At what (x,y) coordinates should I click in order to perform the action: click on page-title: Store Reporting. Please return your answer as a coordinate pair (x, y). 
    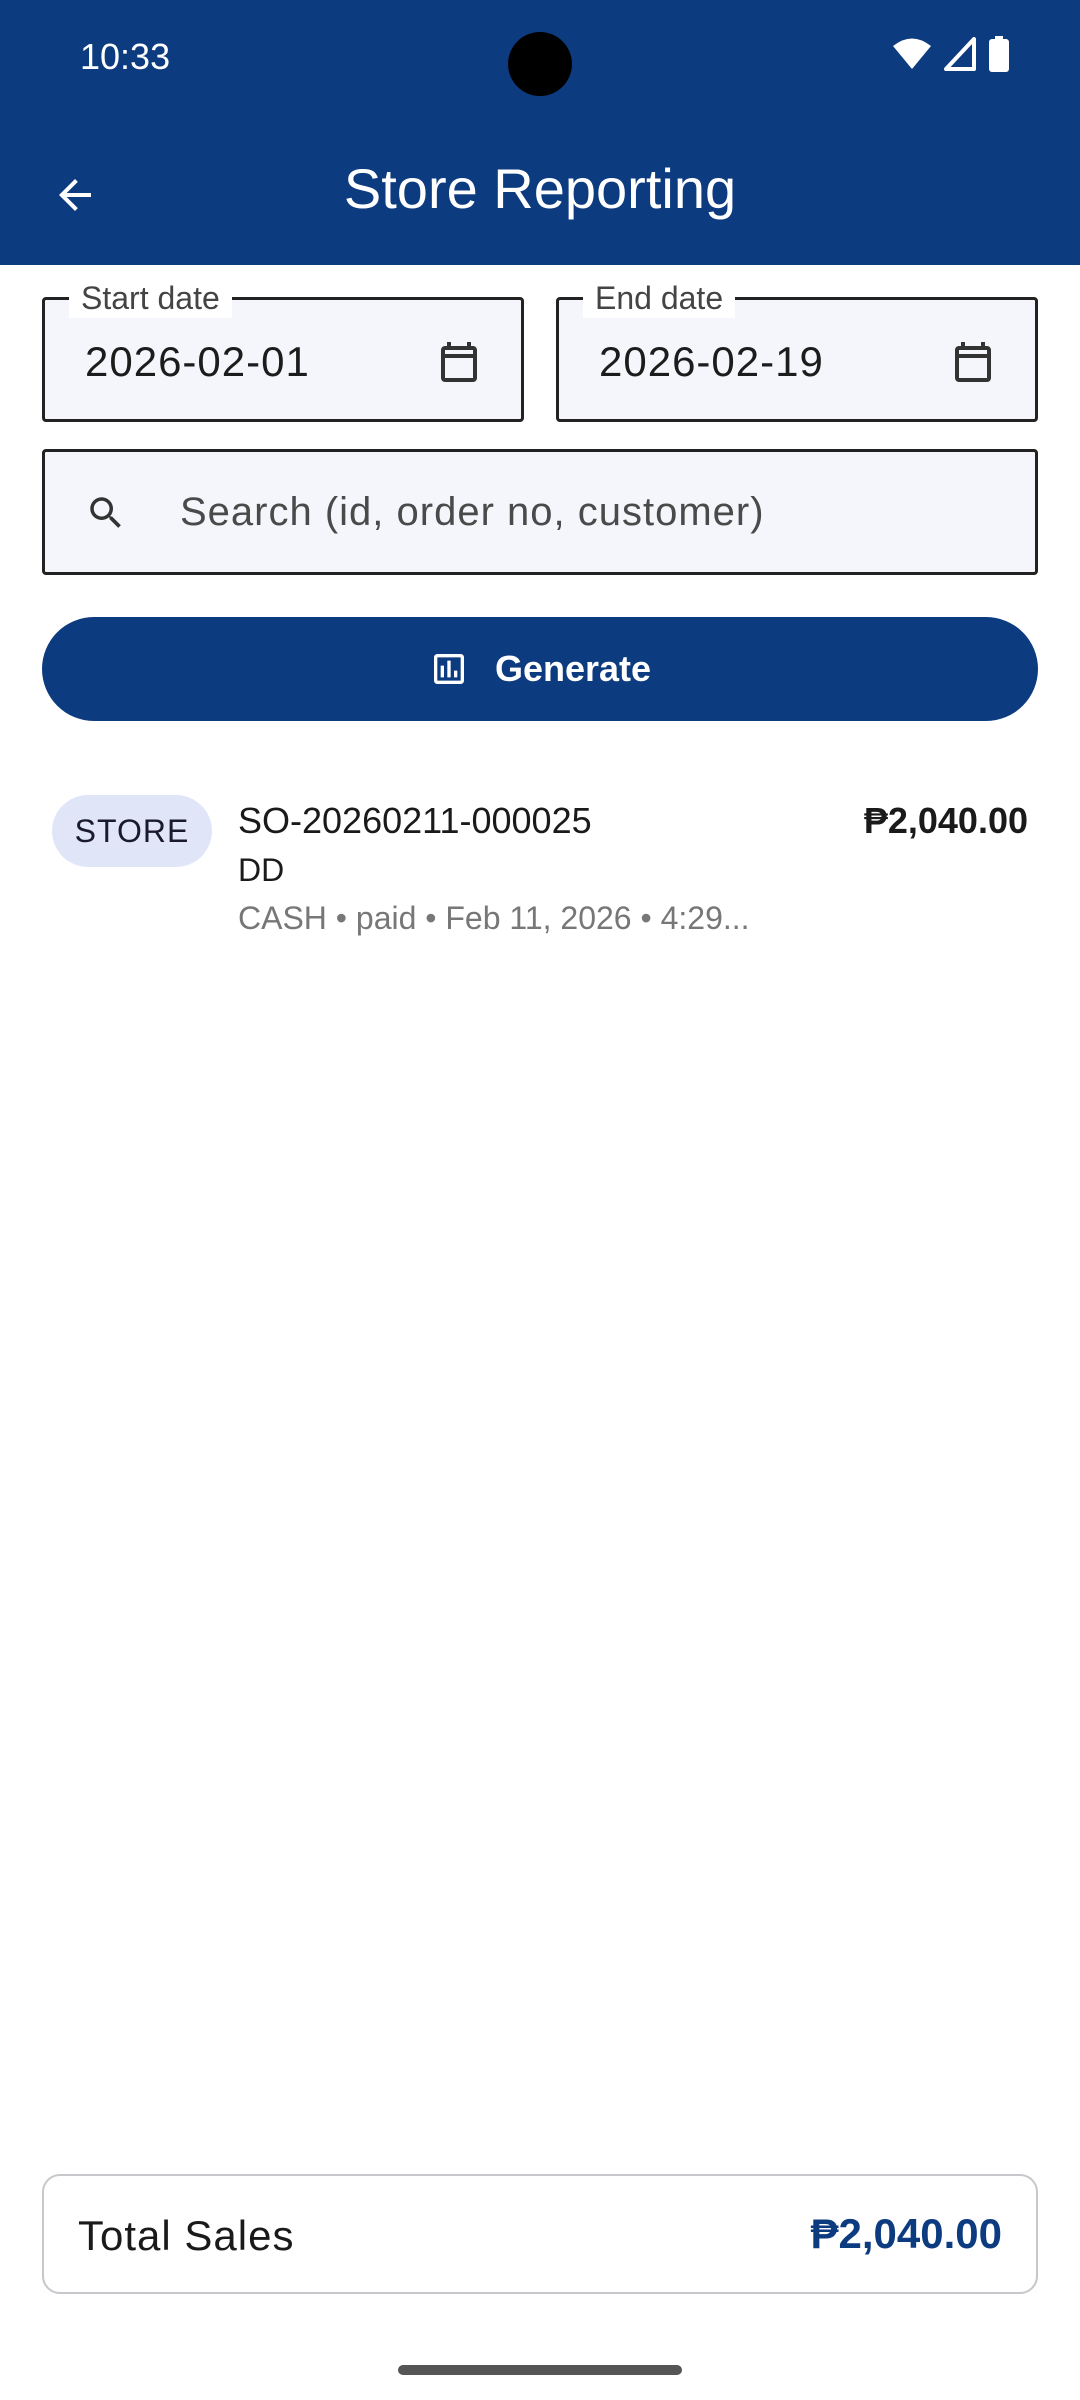
    Looking at the image, I should click on (540, 188).